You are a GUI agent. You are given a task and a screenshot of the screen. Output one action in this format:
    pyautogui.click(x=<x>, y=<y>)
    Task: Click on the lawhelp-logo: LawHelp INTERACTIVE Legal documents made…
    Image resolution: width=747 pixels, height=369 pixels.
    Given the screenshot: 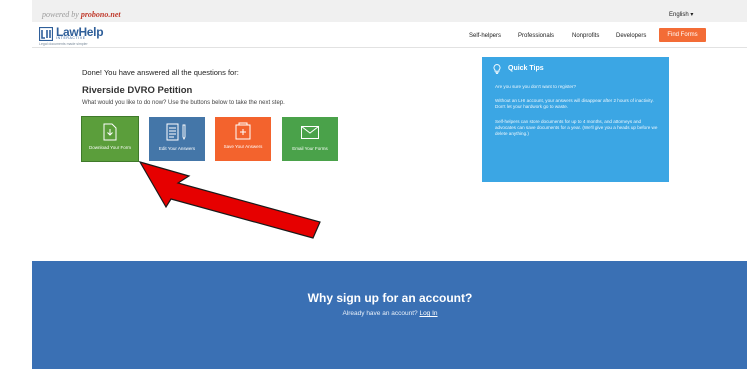 What is the action you would take?
    pyautogui.click(x=79, y=35)
    